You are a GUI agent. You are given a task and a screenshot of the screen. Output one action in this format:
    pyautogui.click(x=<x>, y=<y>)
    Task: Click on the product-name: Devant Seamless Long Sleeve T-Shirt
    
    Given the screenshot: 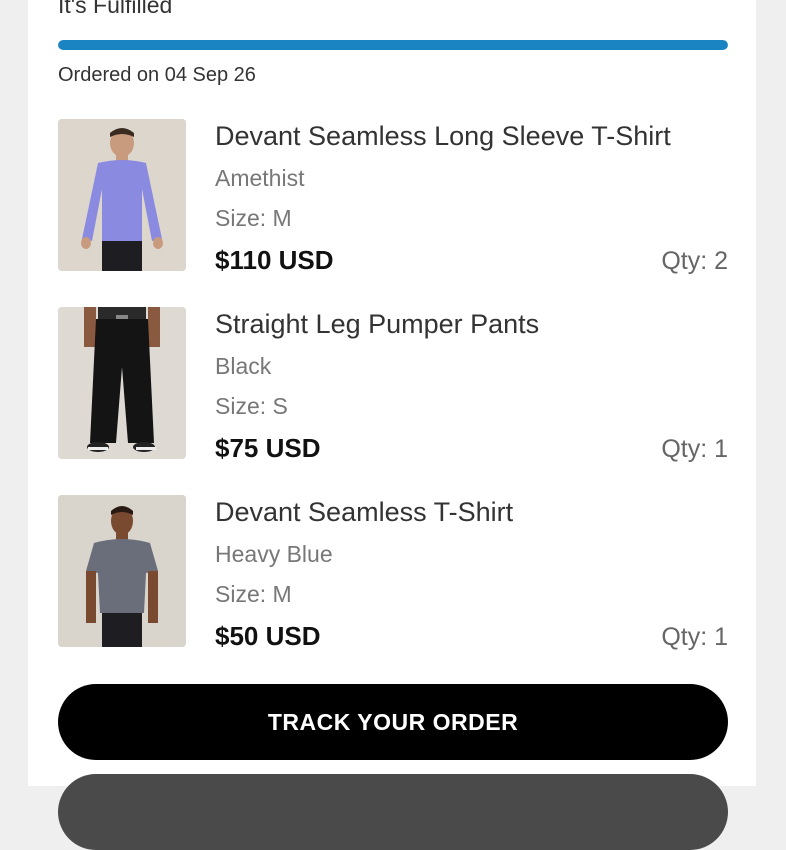 What is the action you would take?
    pyautogui.click(x=443, y=136)
    